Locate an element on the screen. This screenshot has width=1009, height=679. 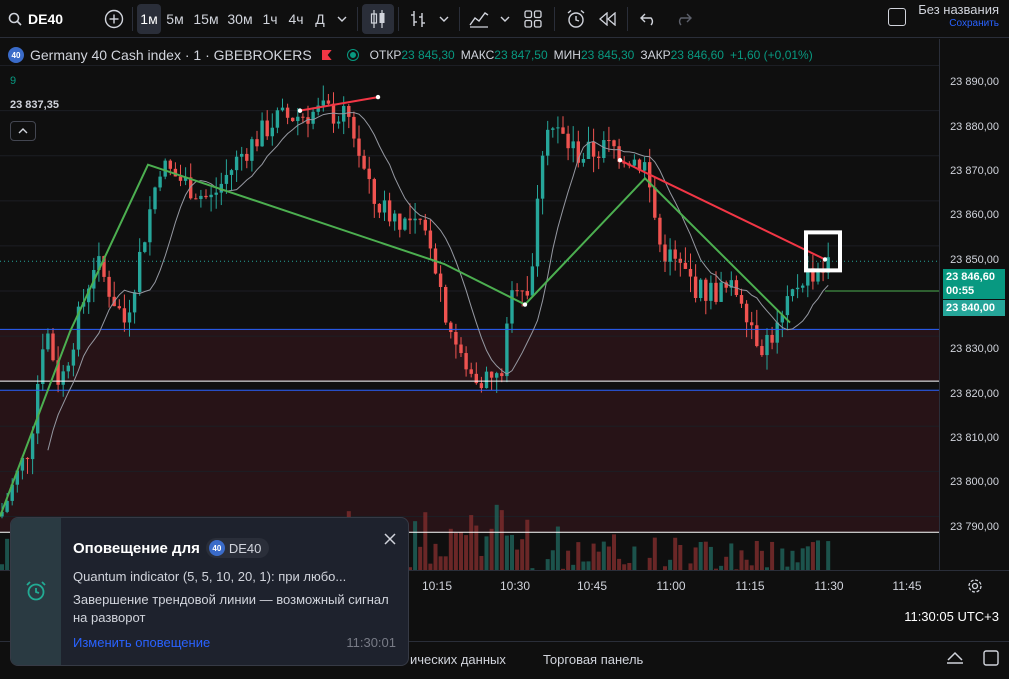
change-value: +1,60 (+0,01%) is located at coordinates (771, 55).